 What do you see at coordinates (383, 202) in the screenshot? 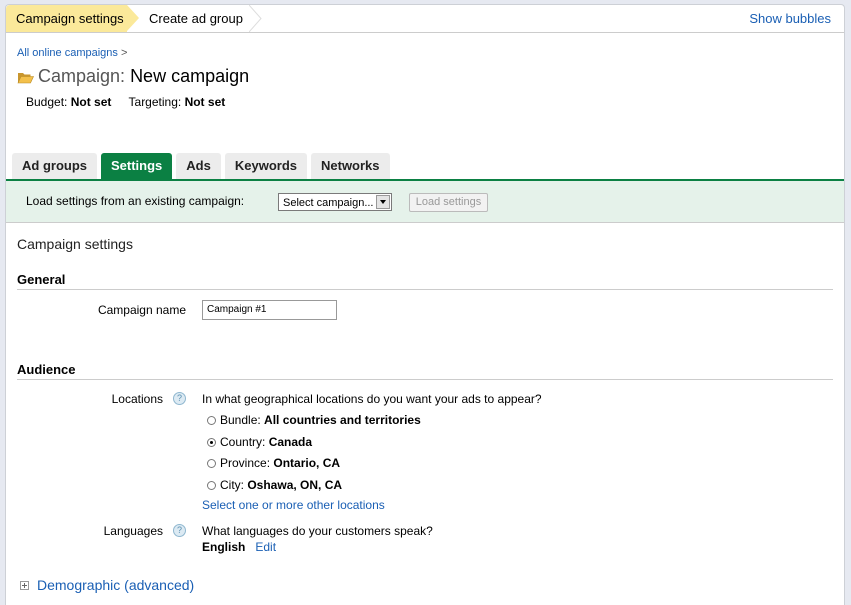
I see `dropdown-arrow-icon` at bounding box center [383, 202].